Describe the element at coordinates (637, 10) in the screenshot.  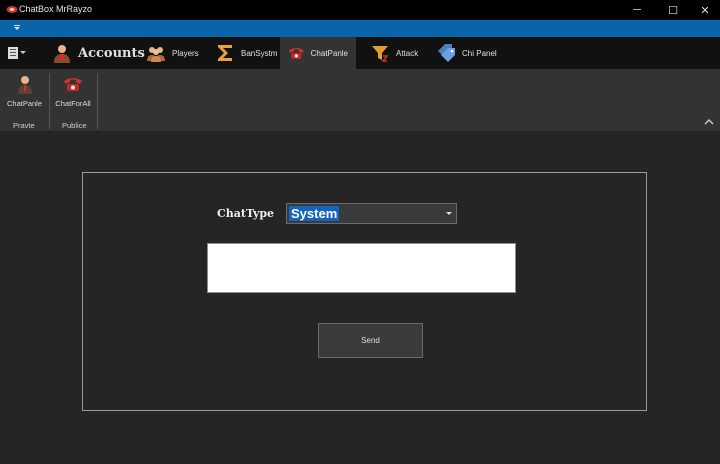
I see `minimize-button: ─` at that location.